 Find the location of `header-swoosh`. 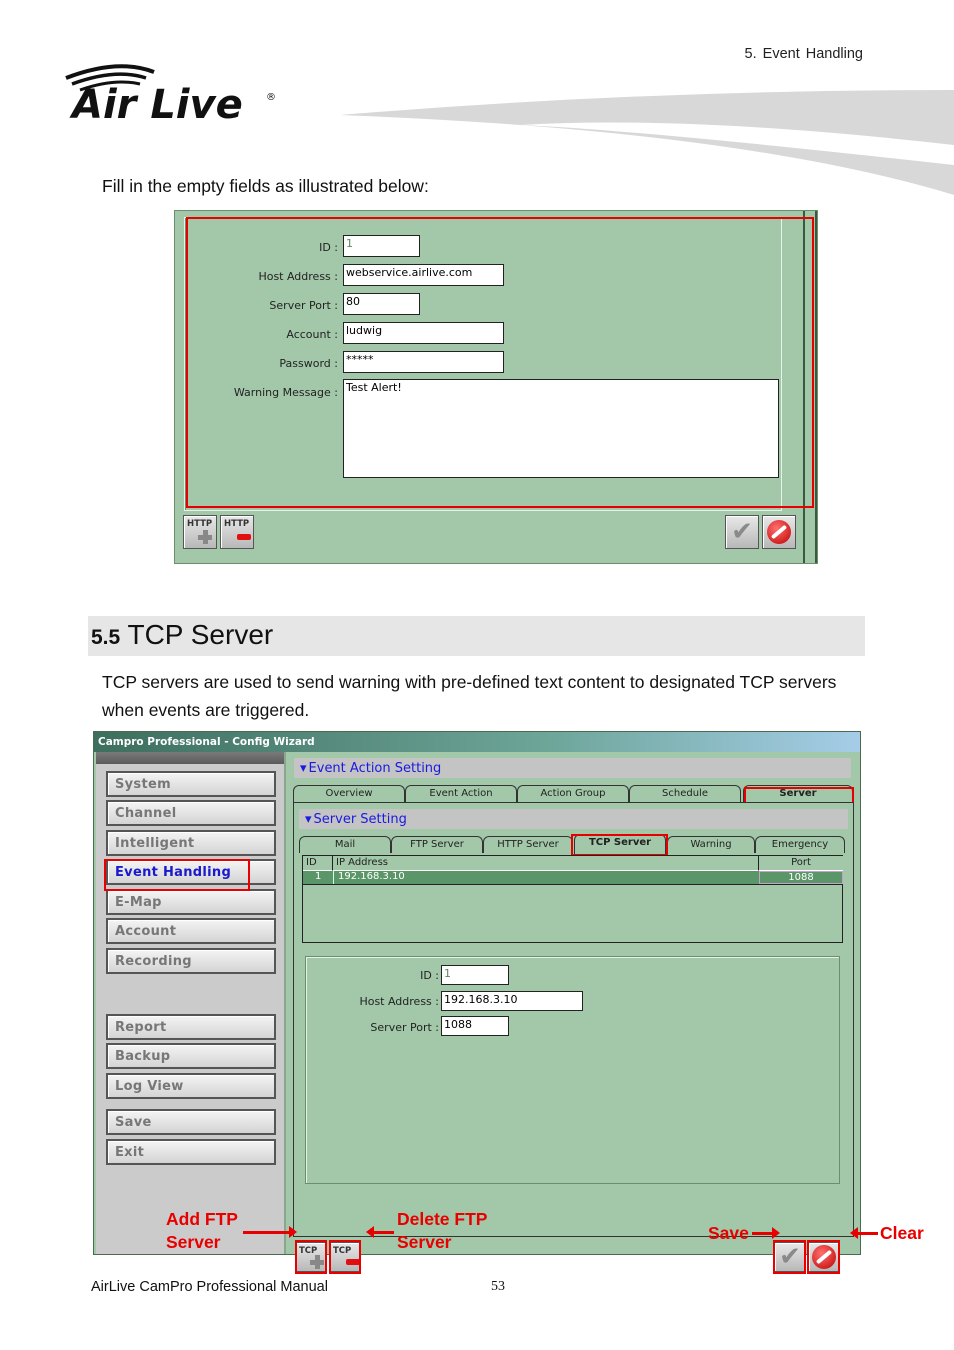

header-swoosh is located at coordinates (647, 142).